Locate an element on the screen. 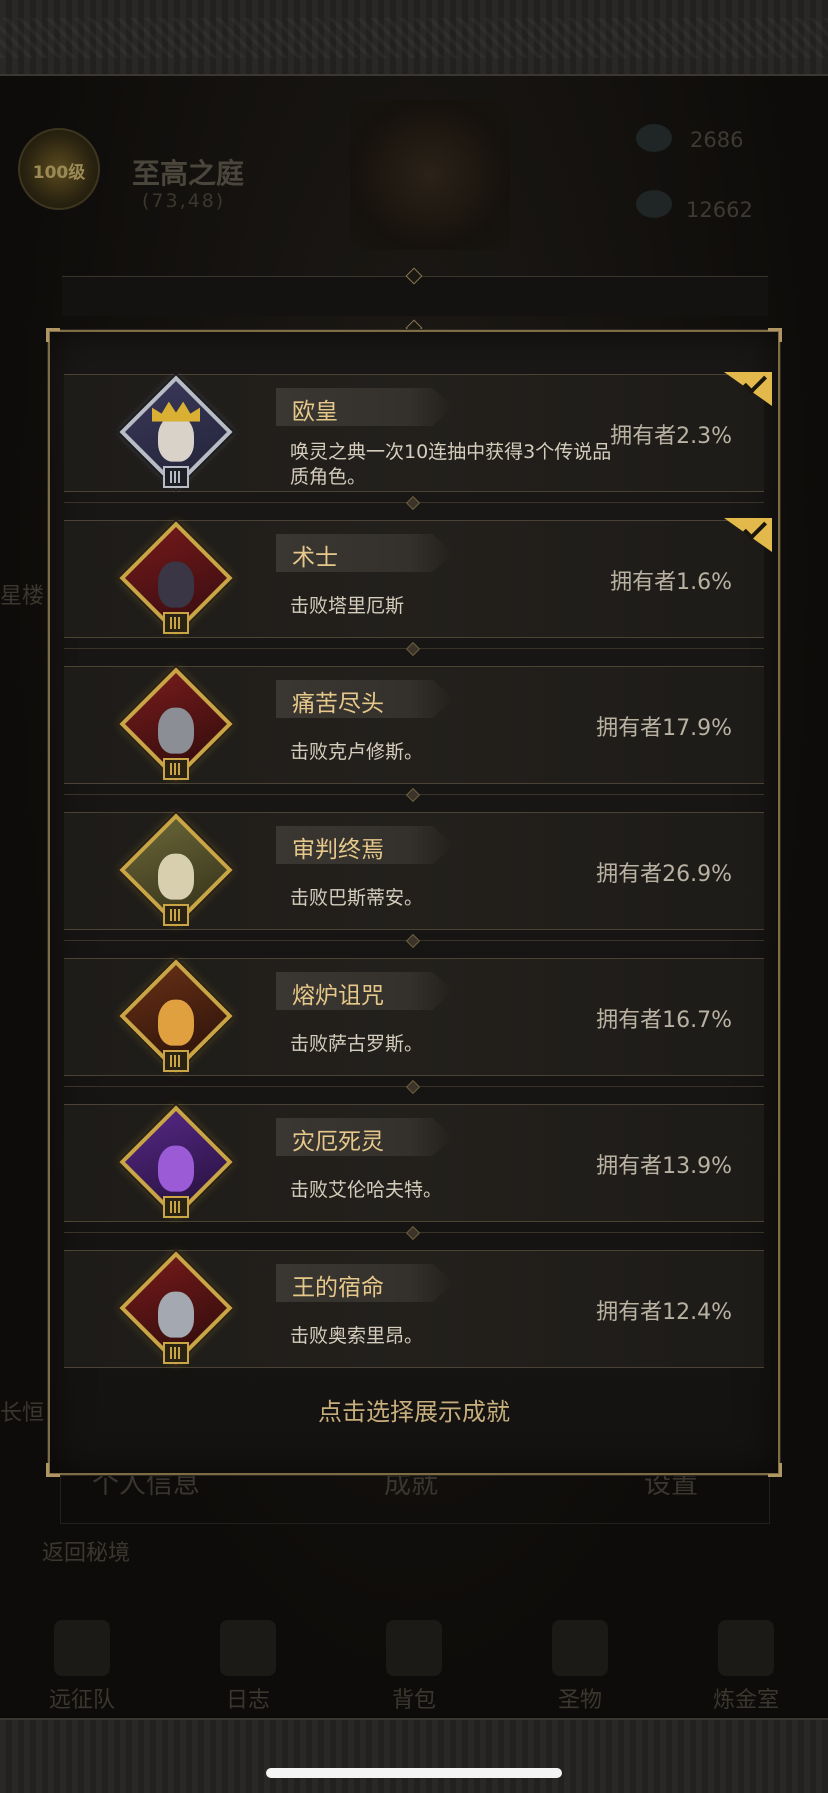  achievement-description: 击败塔里厄斯 is located at coordinates (347, 606).